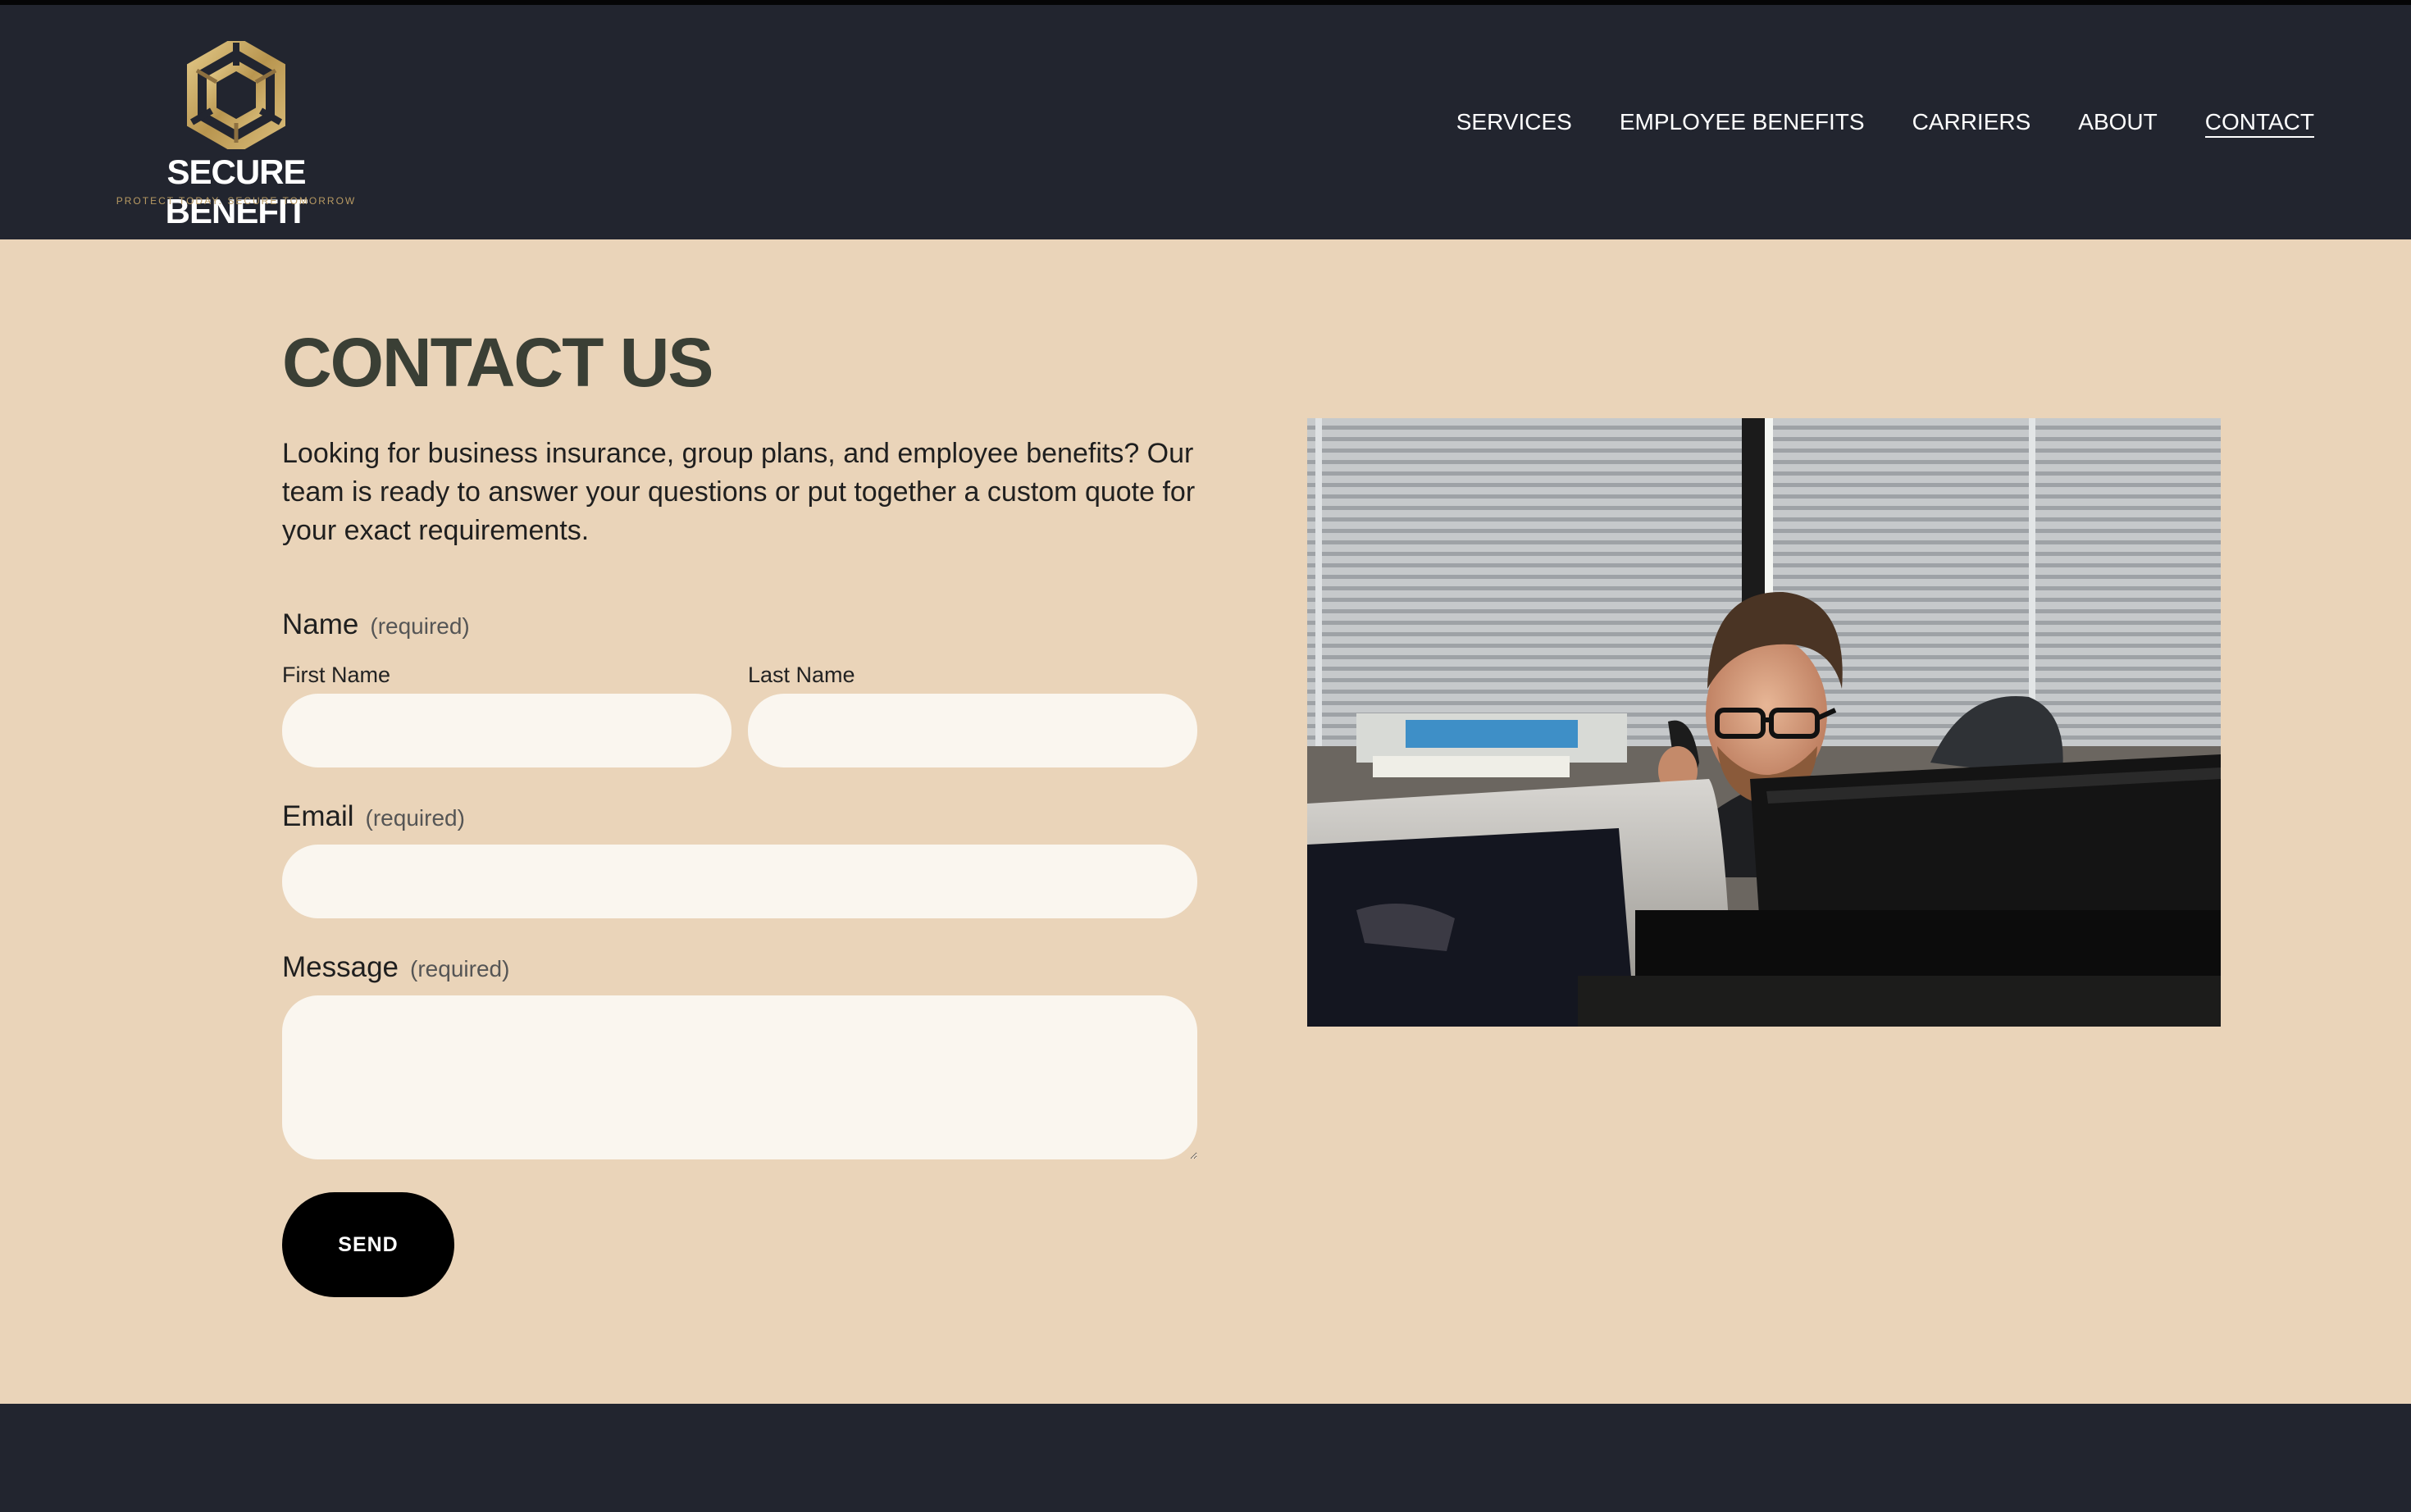  Describe the element at coordinates (340, 967) in the screenshot. I see `message-label-text: Message` at that location.